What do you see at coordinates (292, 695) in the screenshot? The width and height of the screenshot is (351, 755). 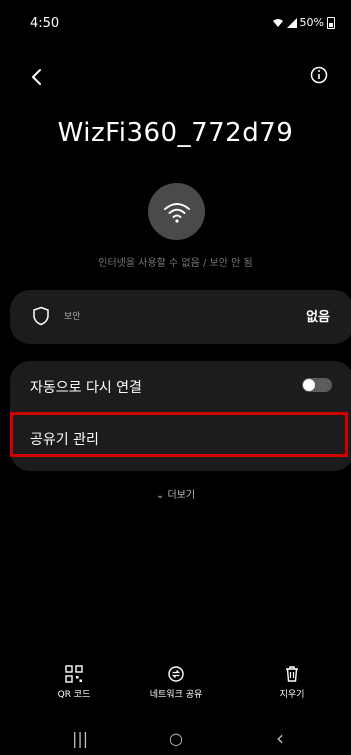 I see `delete-label: 지우기` at bounding box center [292, 695].